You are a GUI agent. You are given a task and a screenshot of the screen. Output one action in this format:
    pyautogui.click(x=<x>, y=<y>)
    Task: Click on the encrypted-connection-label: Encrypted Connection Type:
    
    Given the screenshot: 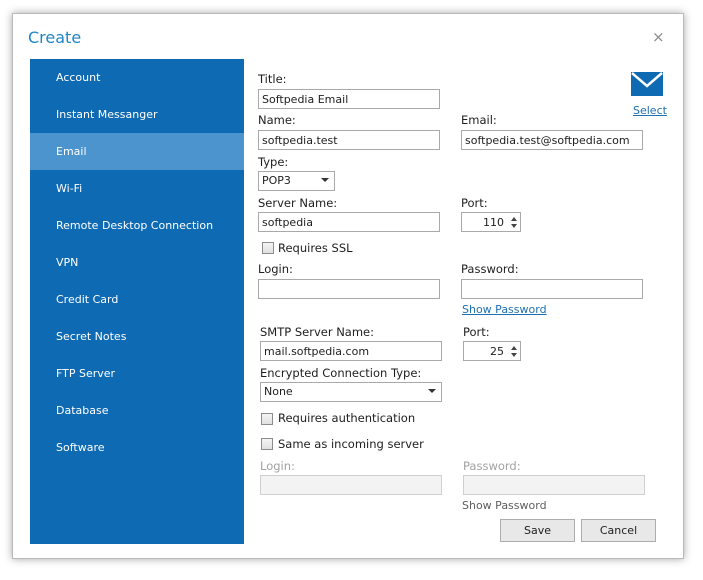 What is the action you would take?
    pyautogui.click(x=341, y=373)
    